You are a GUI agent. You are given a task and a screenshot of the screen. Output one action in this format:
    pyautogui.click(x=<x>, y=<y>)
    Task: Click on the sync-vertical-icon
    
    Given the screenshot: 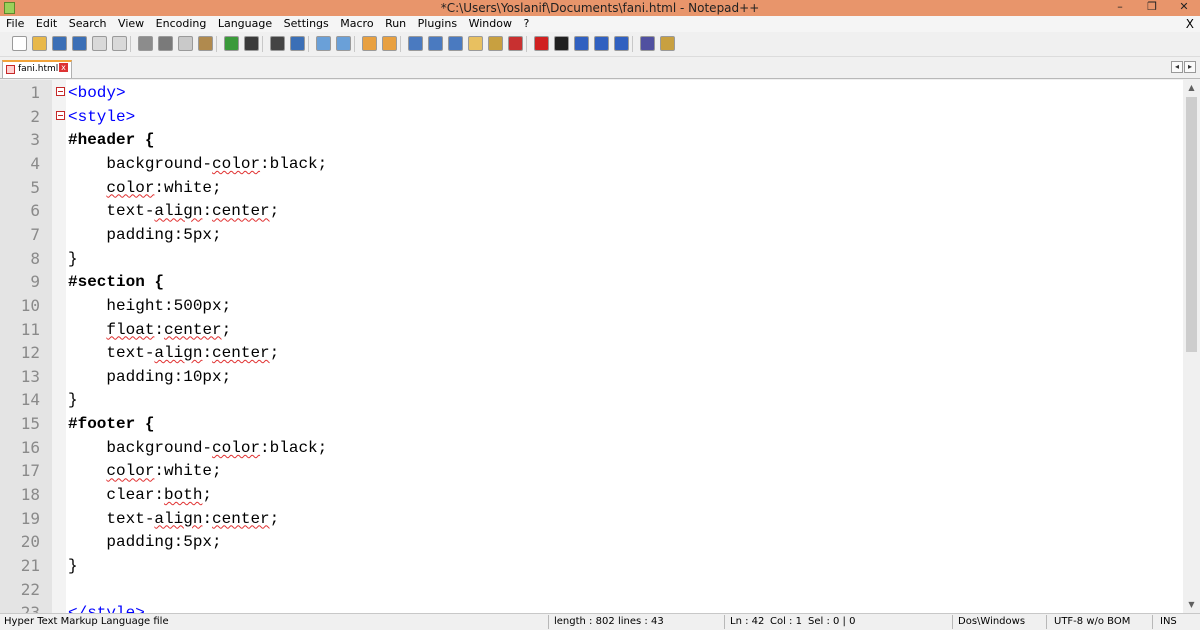 What is the action you would take?
    pyautogui.click(x=369, y=43)
    